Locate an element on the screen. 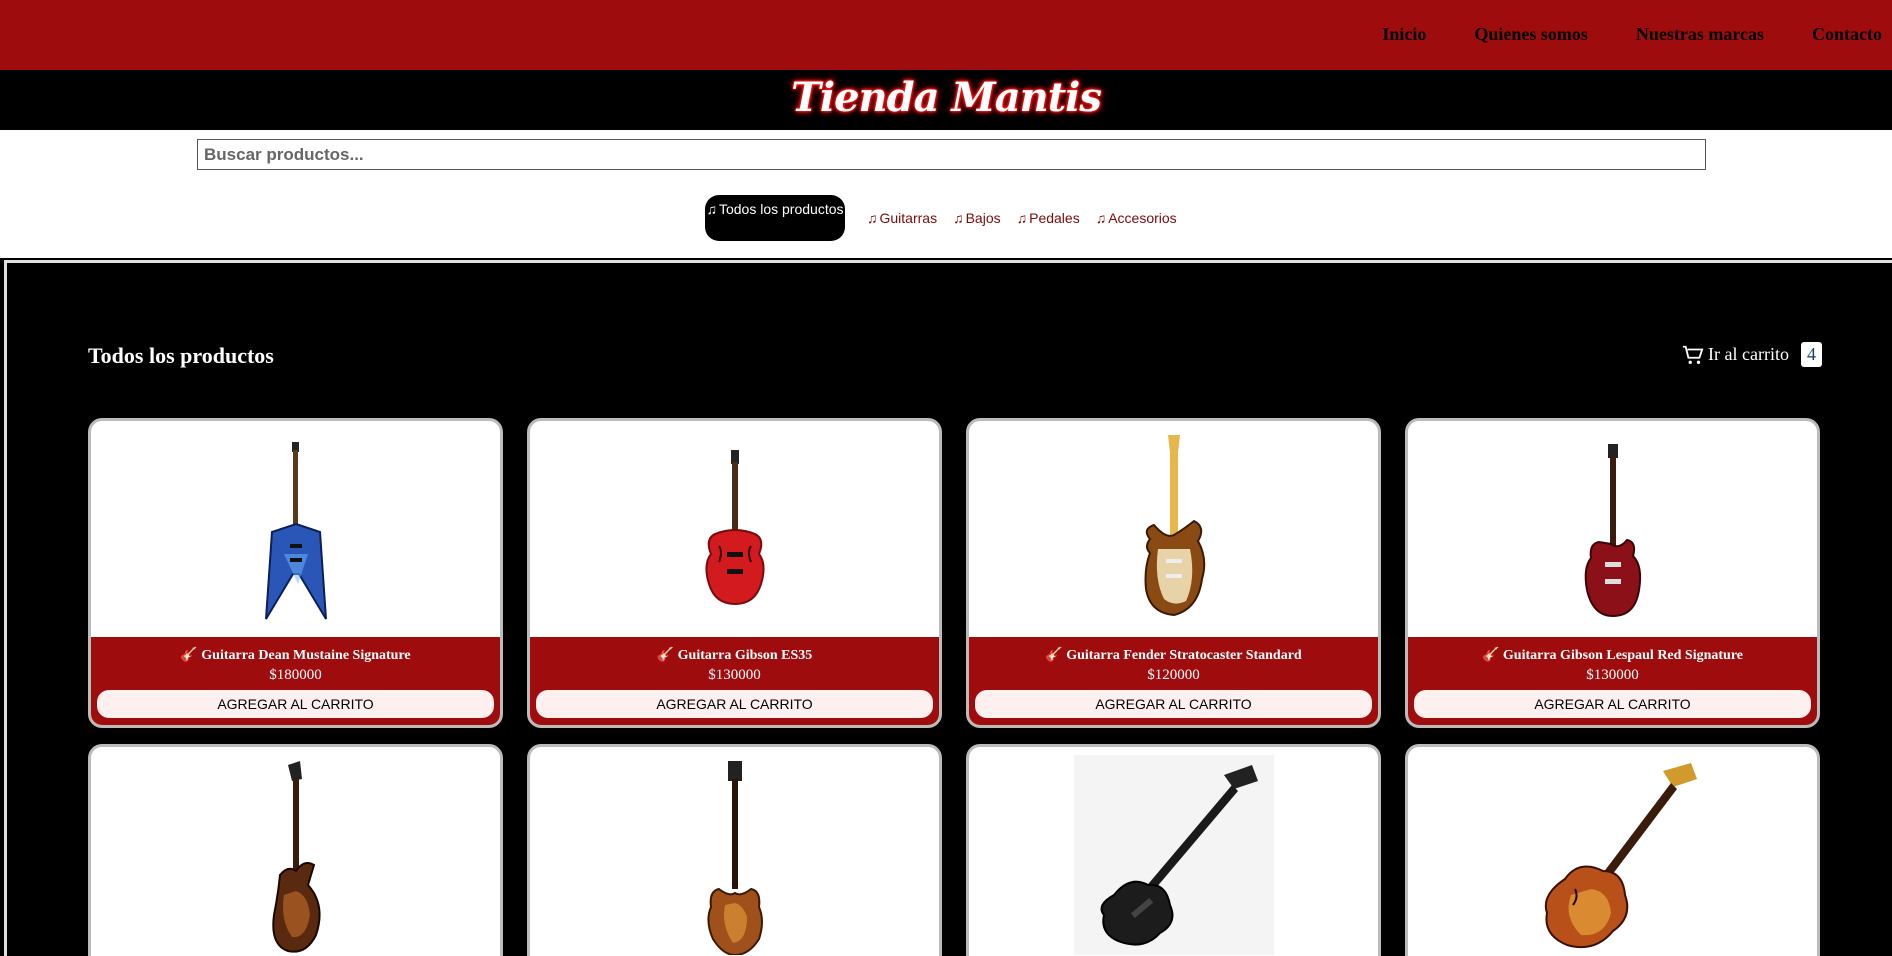 This screenshot has height=956, width=1892. bass-black-image is located at coordinates (1173, 855).